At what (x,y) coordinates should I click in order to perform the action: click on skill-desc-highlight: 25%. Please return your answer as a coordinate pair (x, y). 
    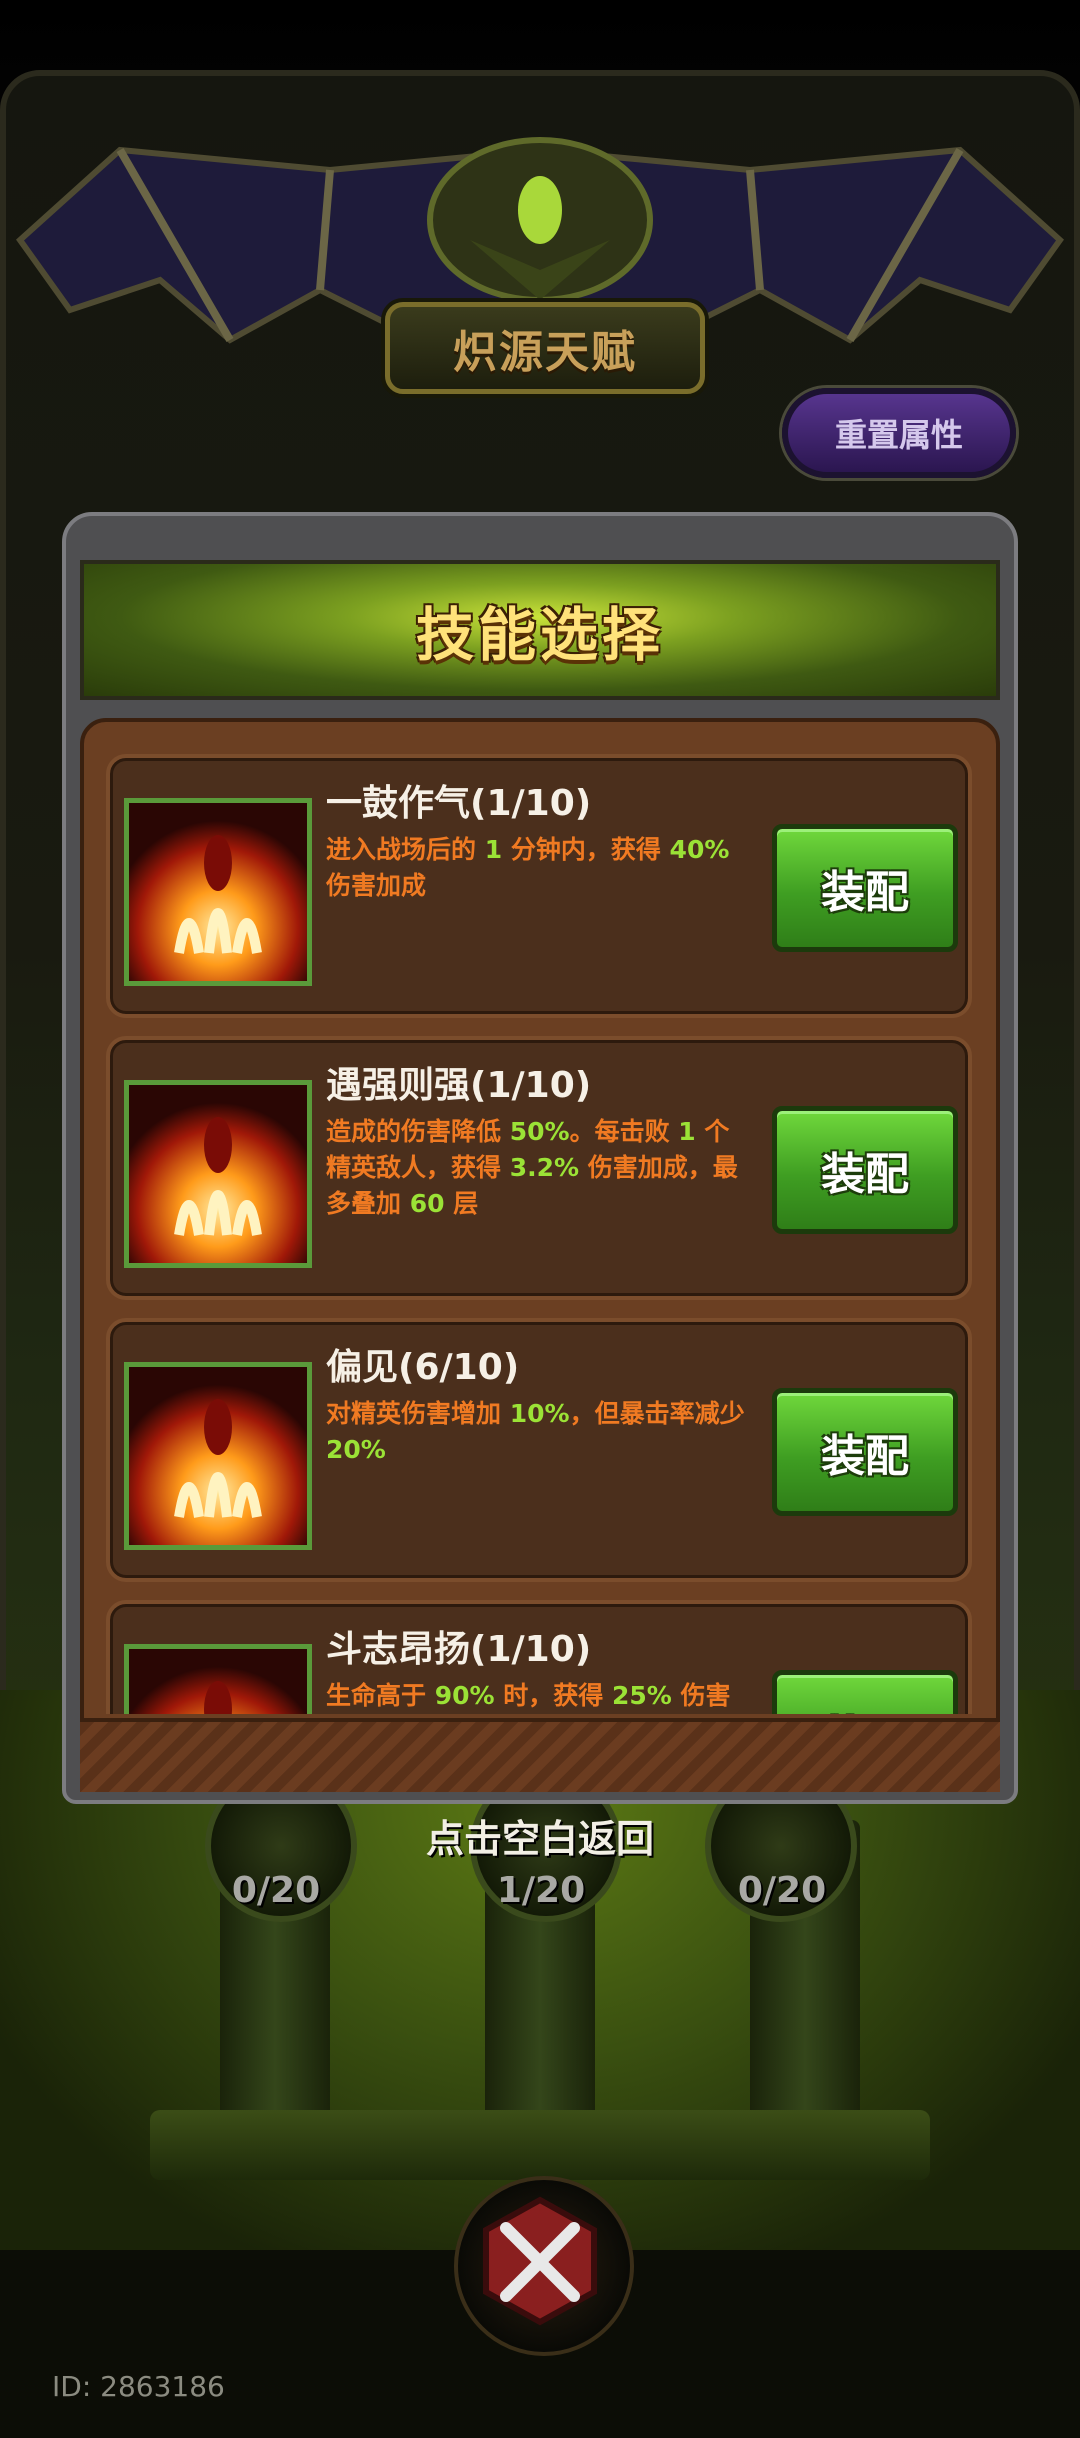
    Looking at the image, I should click on (641, 1695).